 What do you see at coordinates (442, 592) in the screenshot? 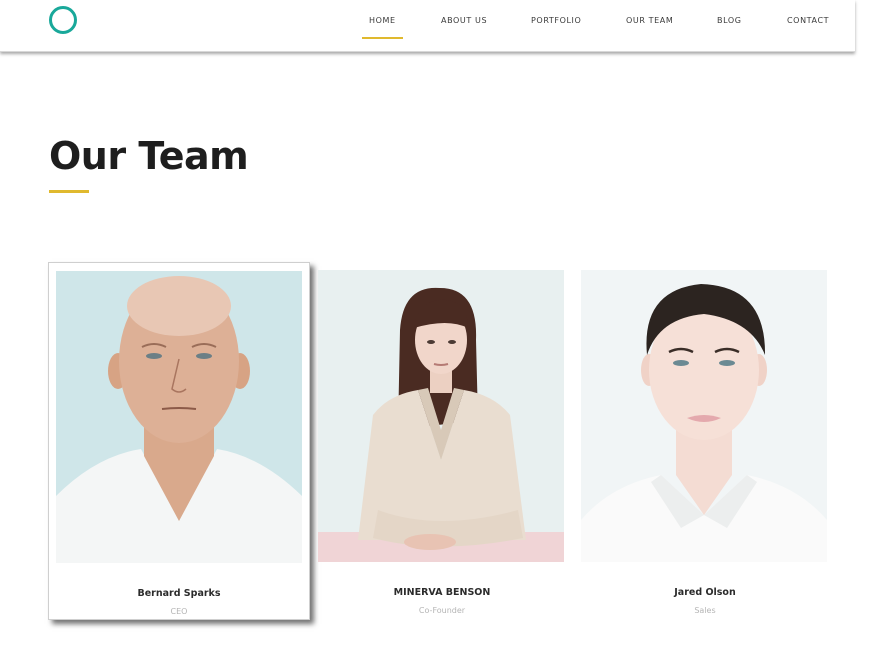
I see `team-member-name: MINERVA BENSON` at bounding box center [442, 592].